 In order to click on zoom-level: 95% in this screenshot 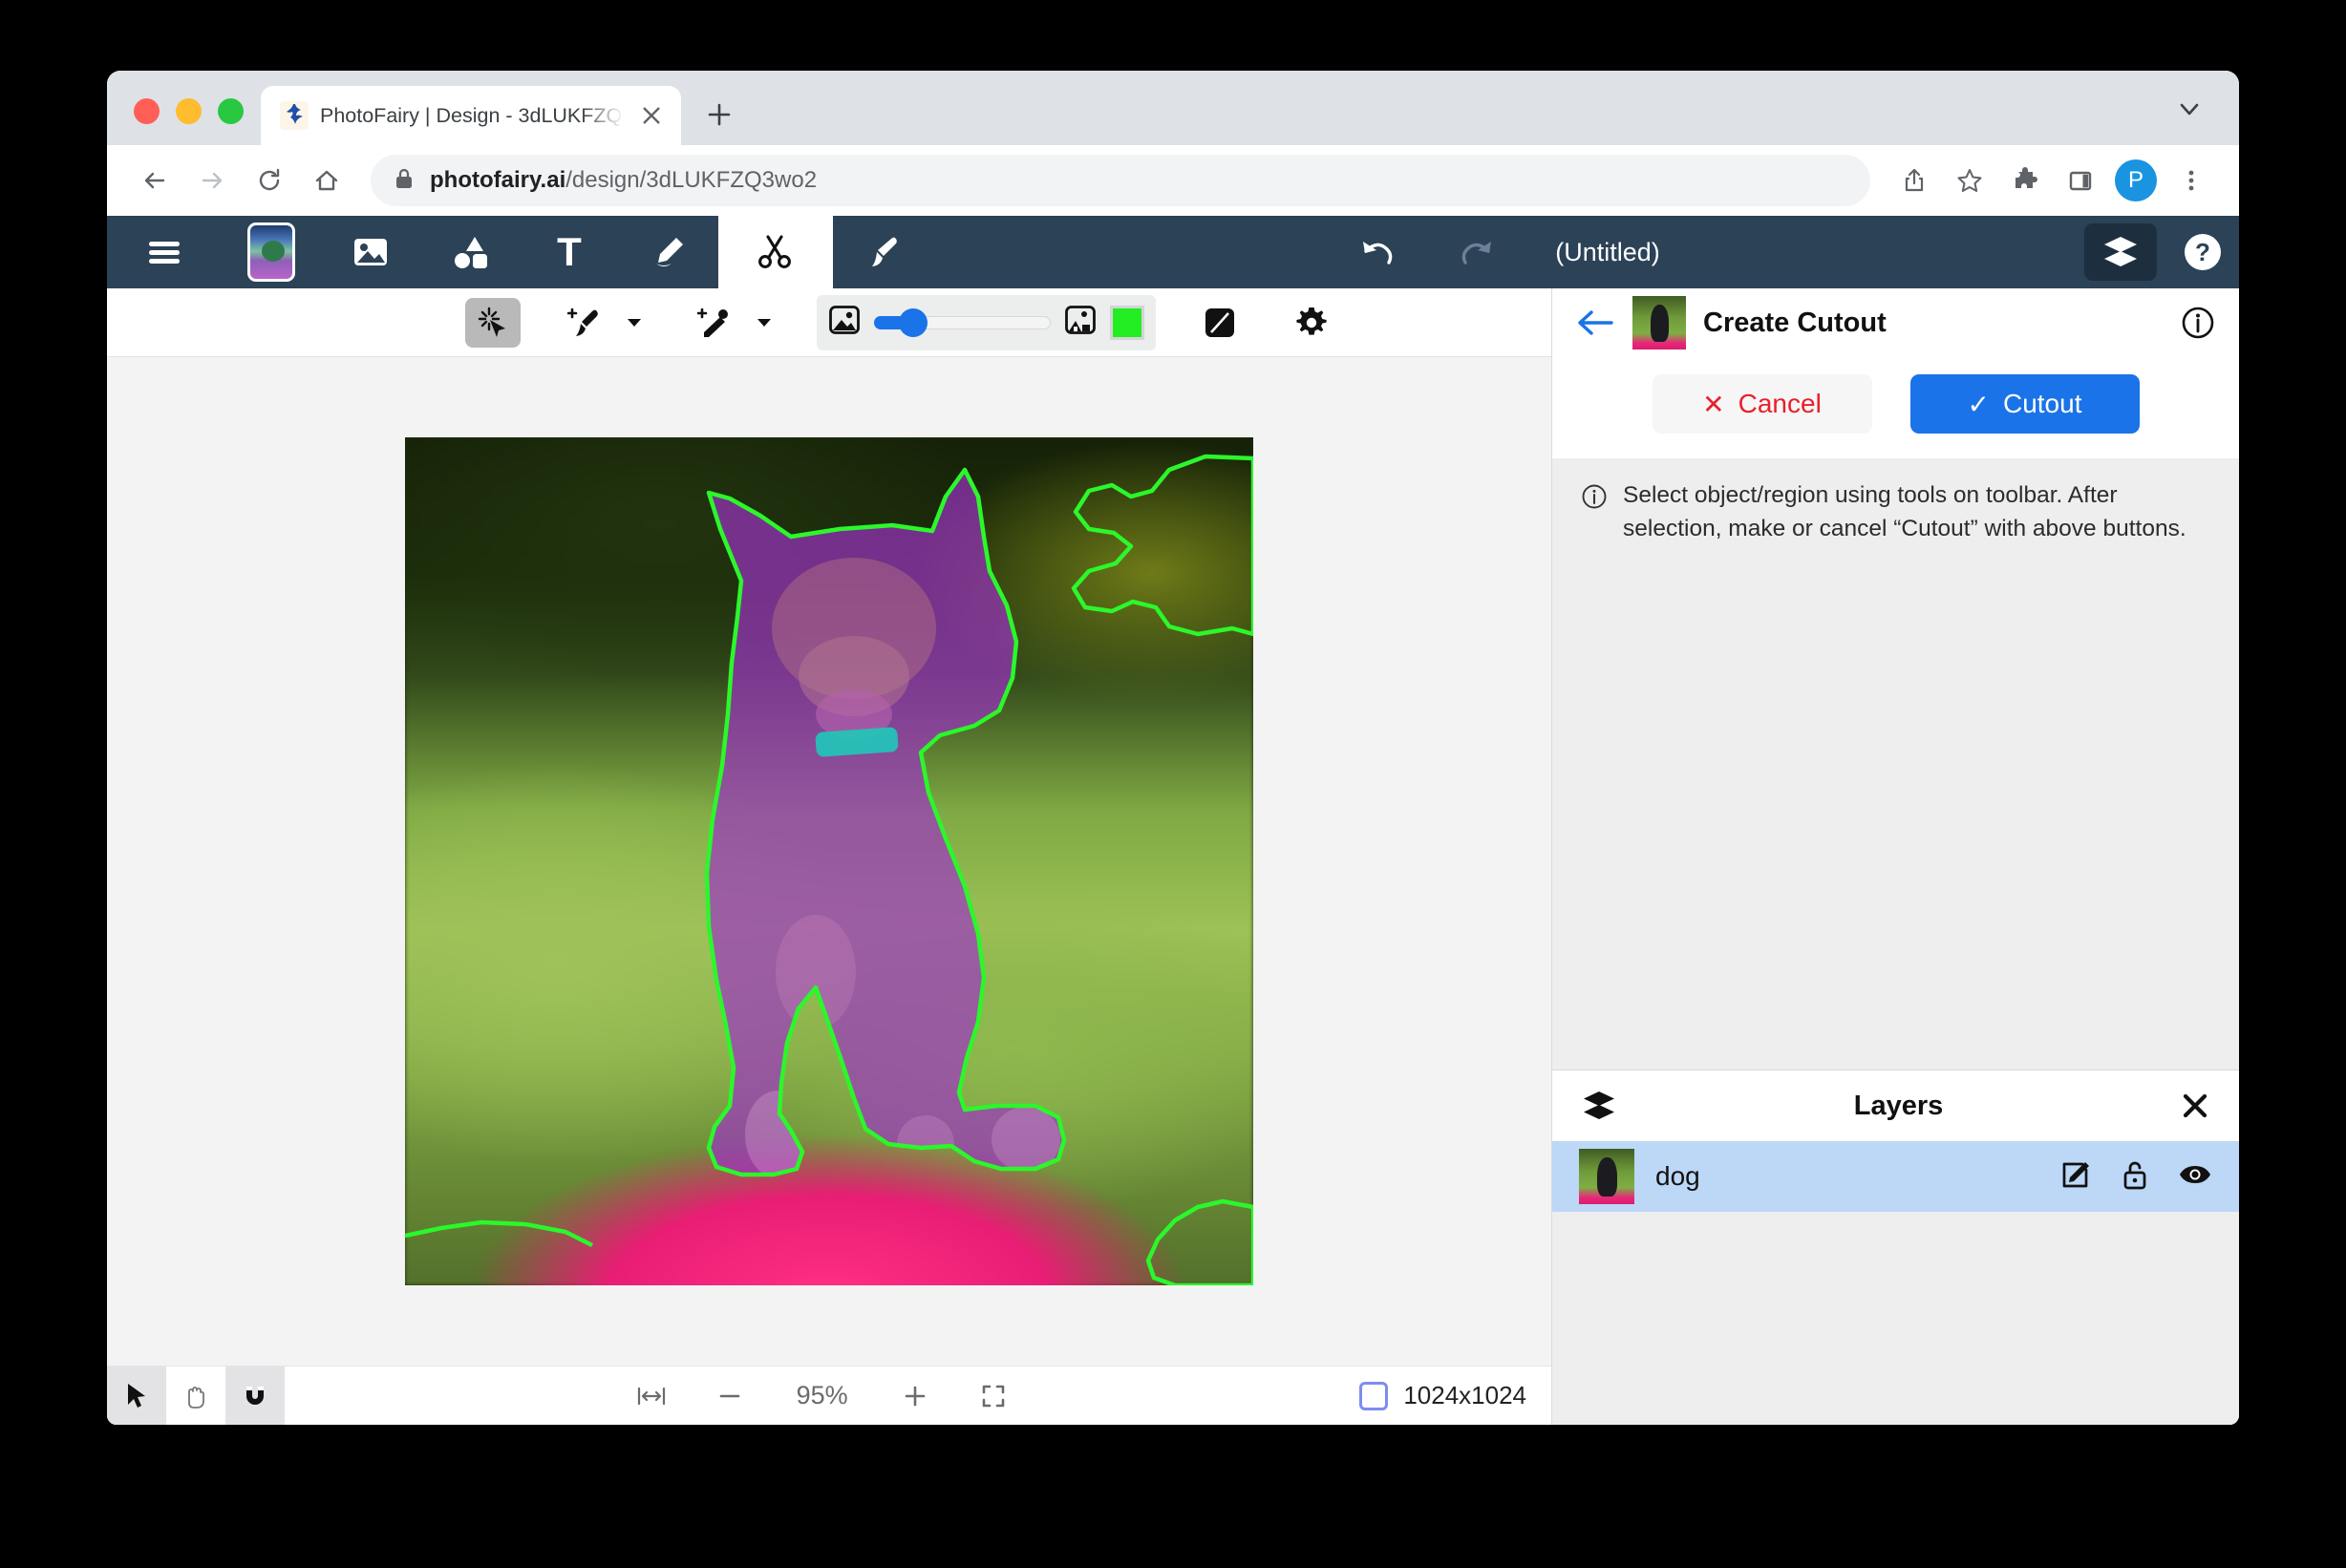, I will do `click(822, 1395)`.